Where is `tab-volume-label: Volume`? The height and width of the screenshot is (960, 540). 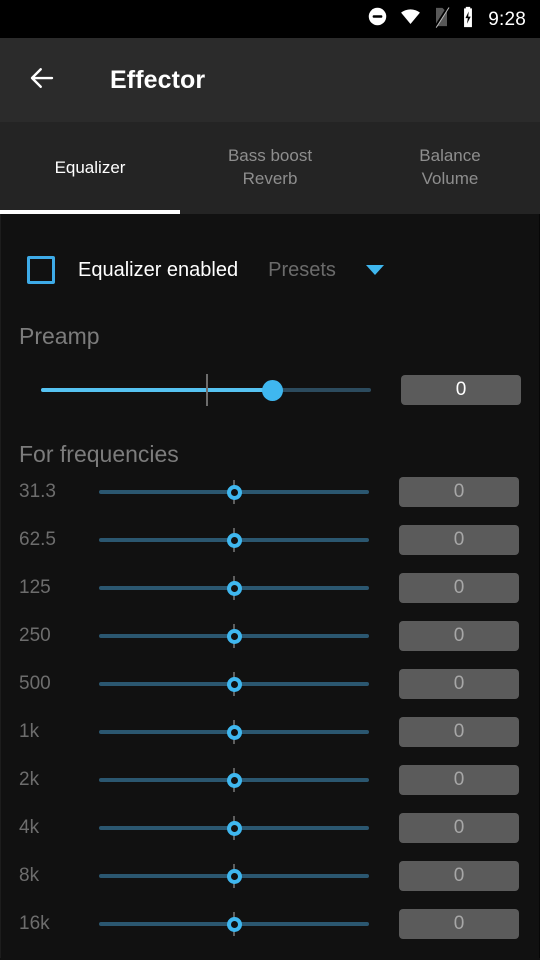 tab-volume-label: Volume is located at coordinates (450, 178).